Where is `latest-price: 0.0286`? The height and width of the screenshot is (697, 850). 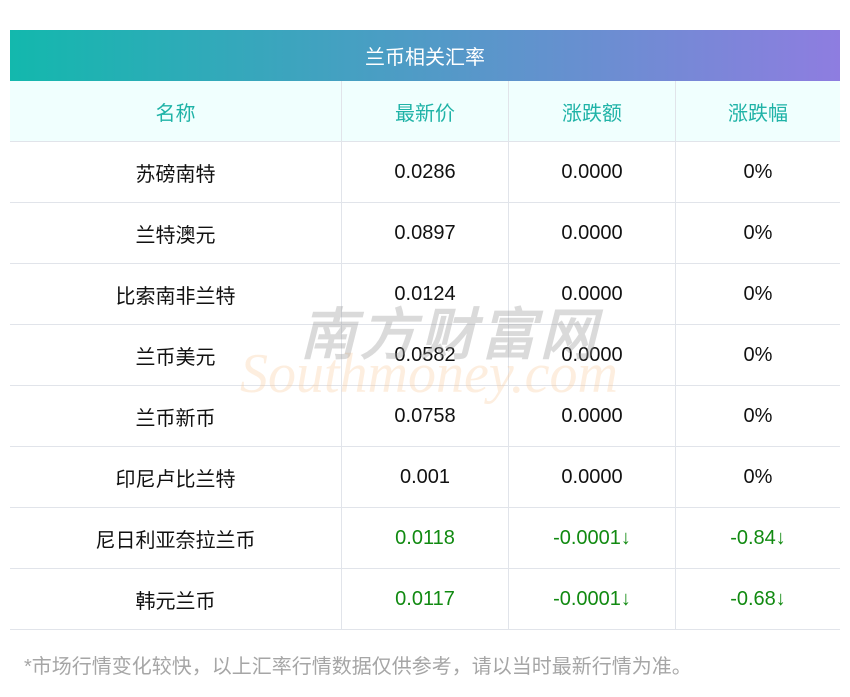
latest-price: 0.0286 is located at coordinates (425, 172).